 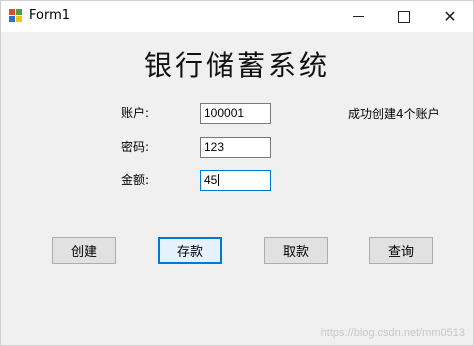 I want to click on maximize-icon, so click(x=404, y=16).